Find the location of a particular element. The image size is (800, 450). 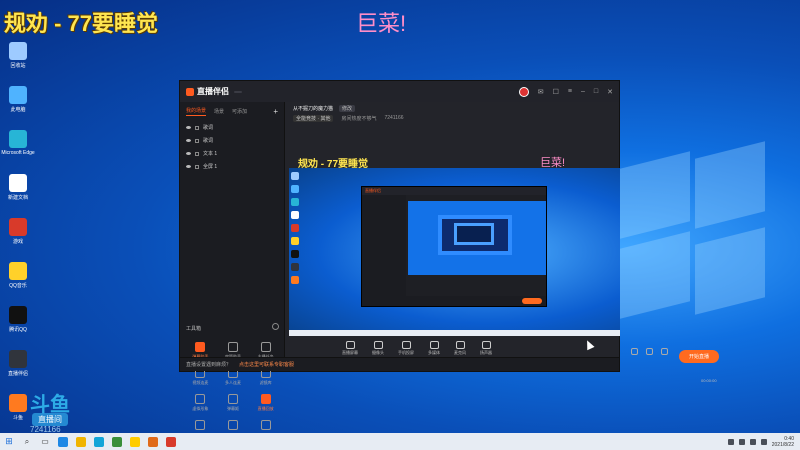

preview-desktop-icons is located at coordinates (296, 228).